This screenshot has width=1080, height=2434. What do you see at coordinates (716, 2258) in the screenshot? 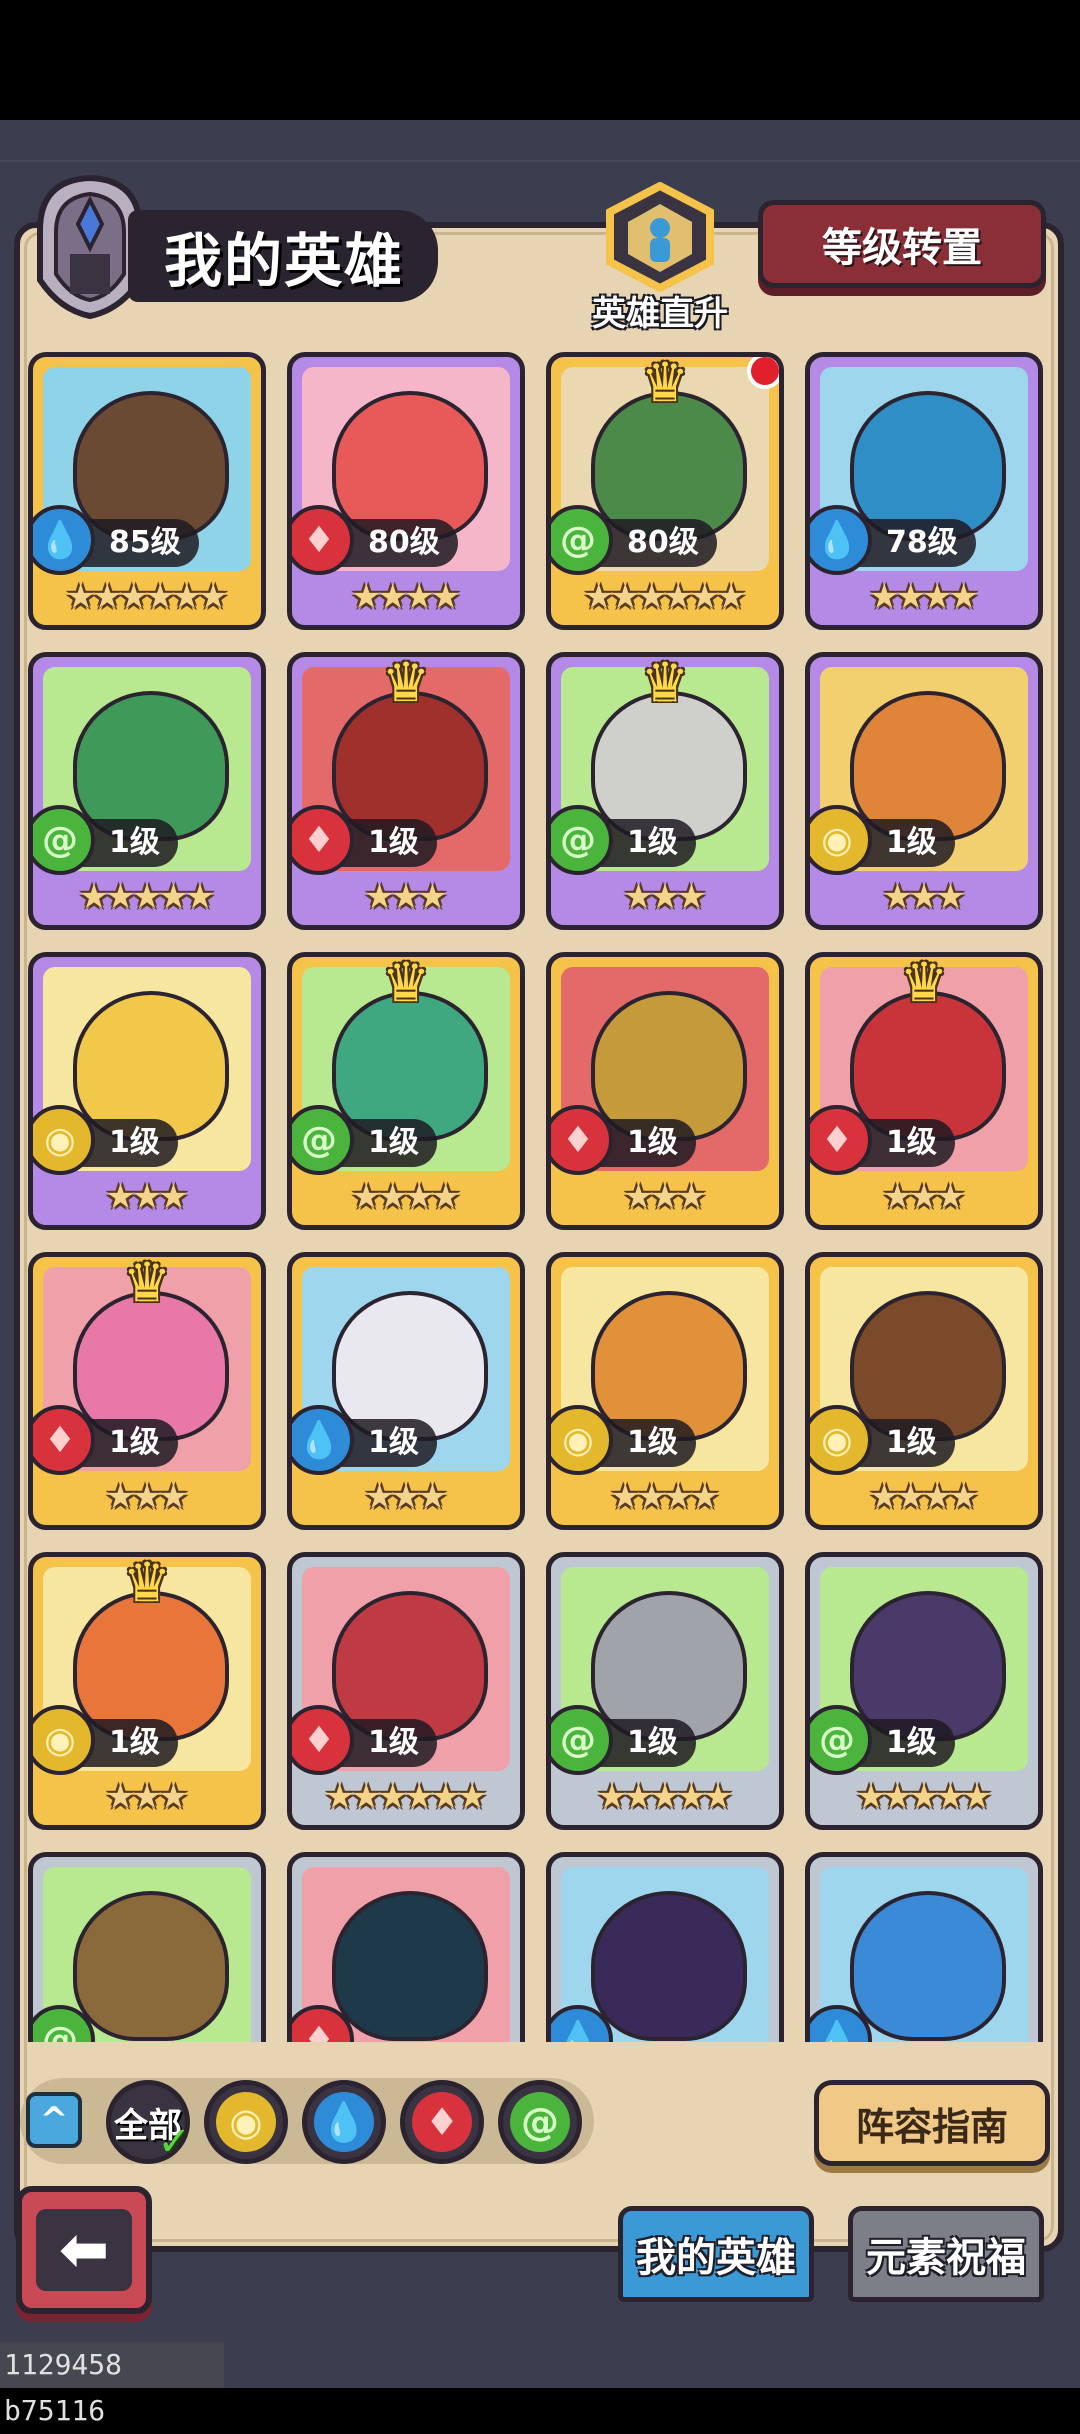
I see `tab-my-heroes-label: 我的英雄` at bounding box center [716, 2258].